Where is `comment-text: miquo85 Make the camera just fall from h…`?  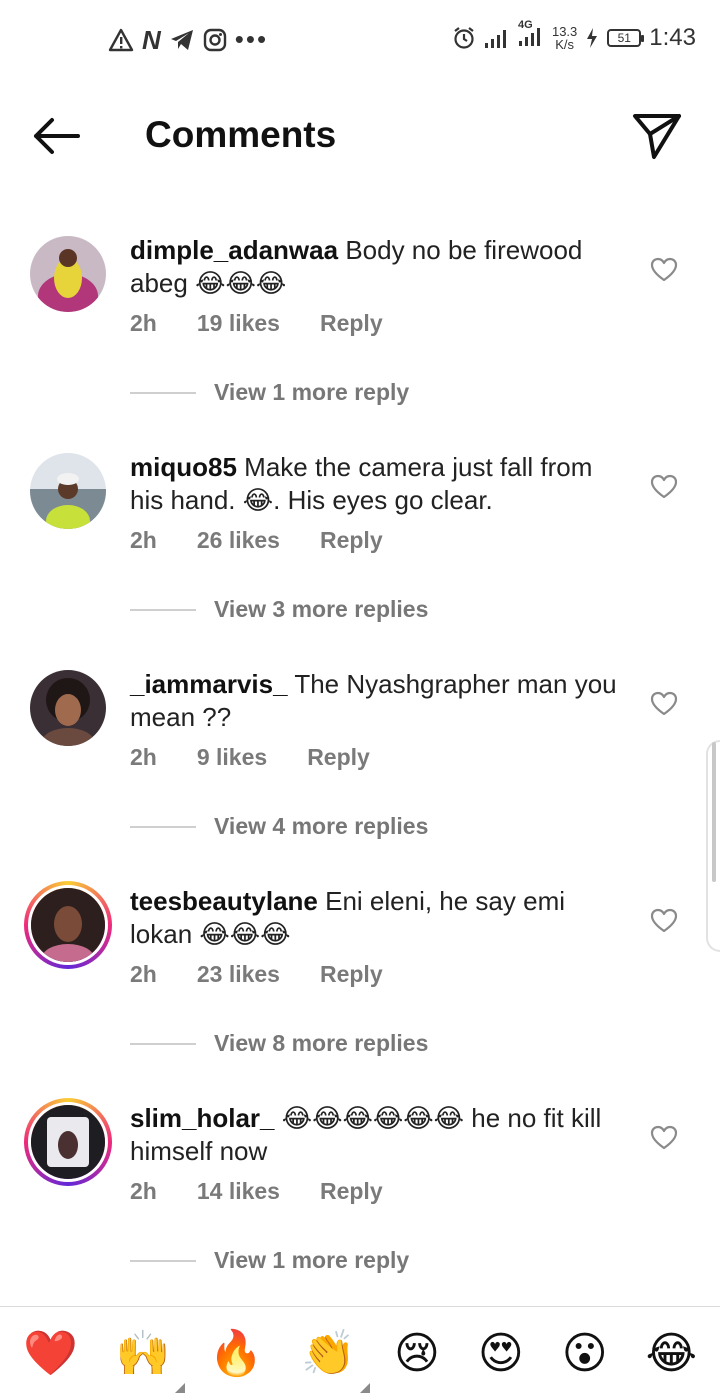
comment-text: miquo85 Make the camera just fall from h… is located at coordinates (375, 484).